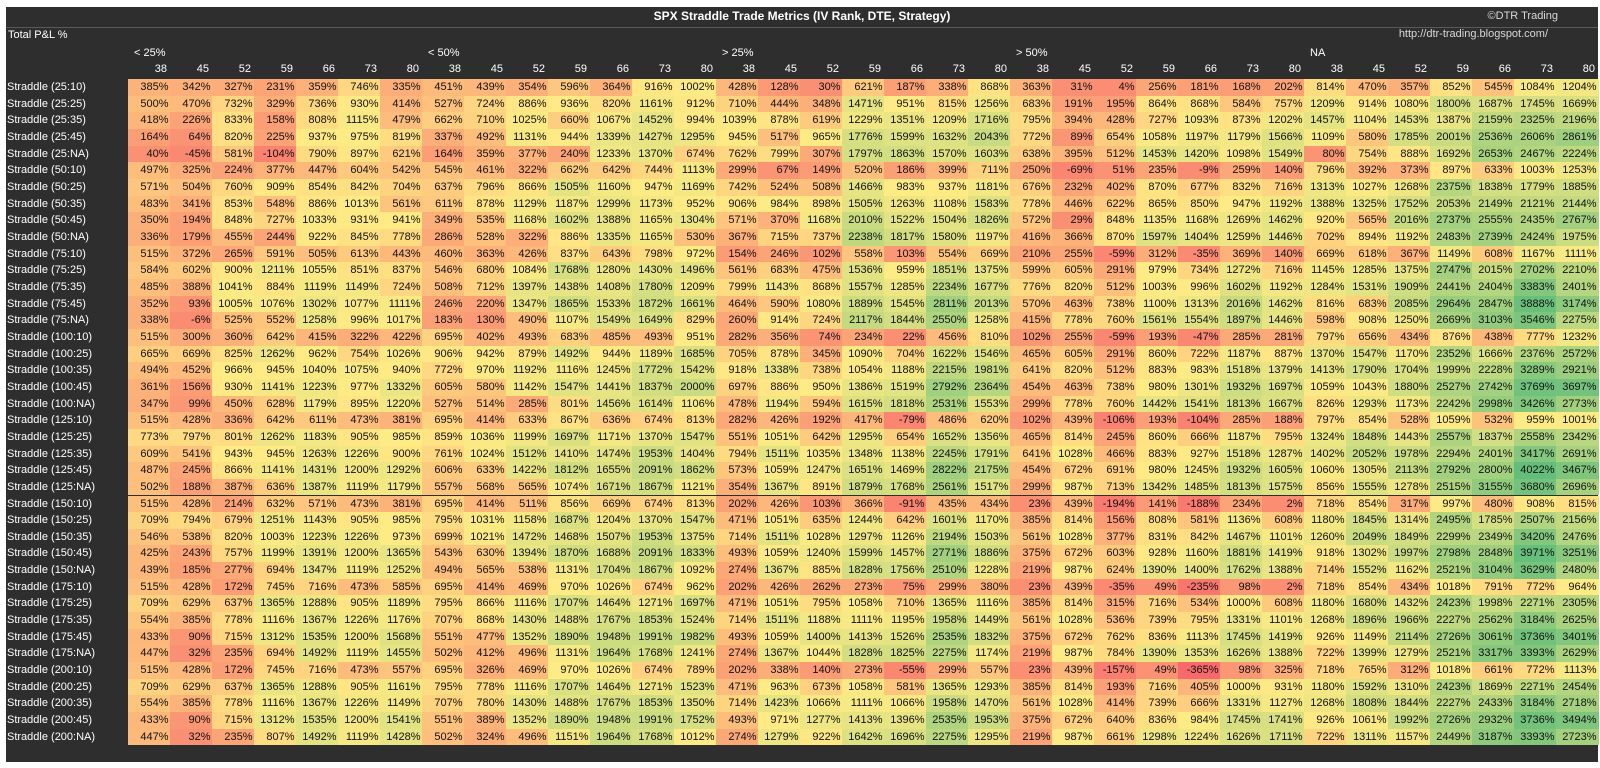  What do you see at coordinates (1409, 687) in the screenshot?
I see `table-cell: 1310%` at bounding box center [1409, 687].